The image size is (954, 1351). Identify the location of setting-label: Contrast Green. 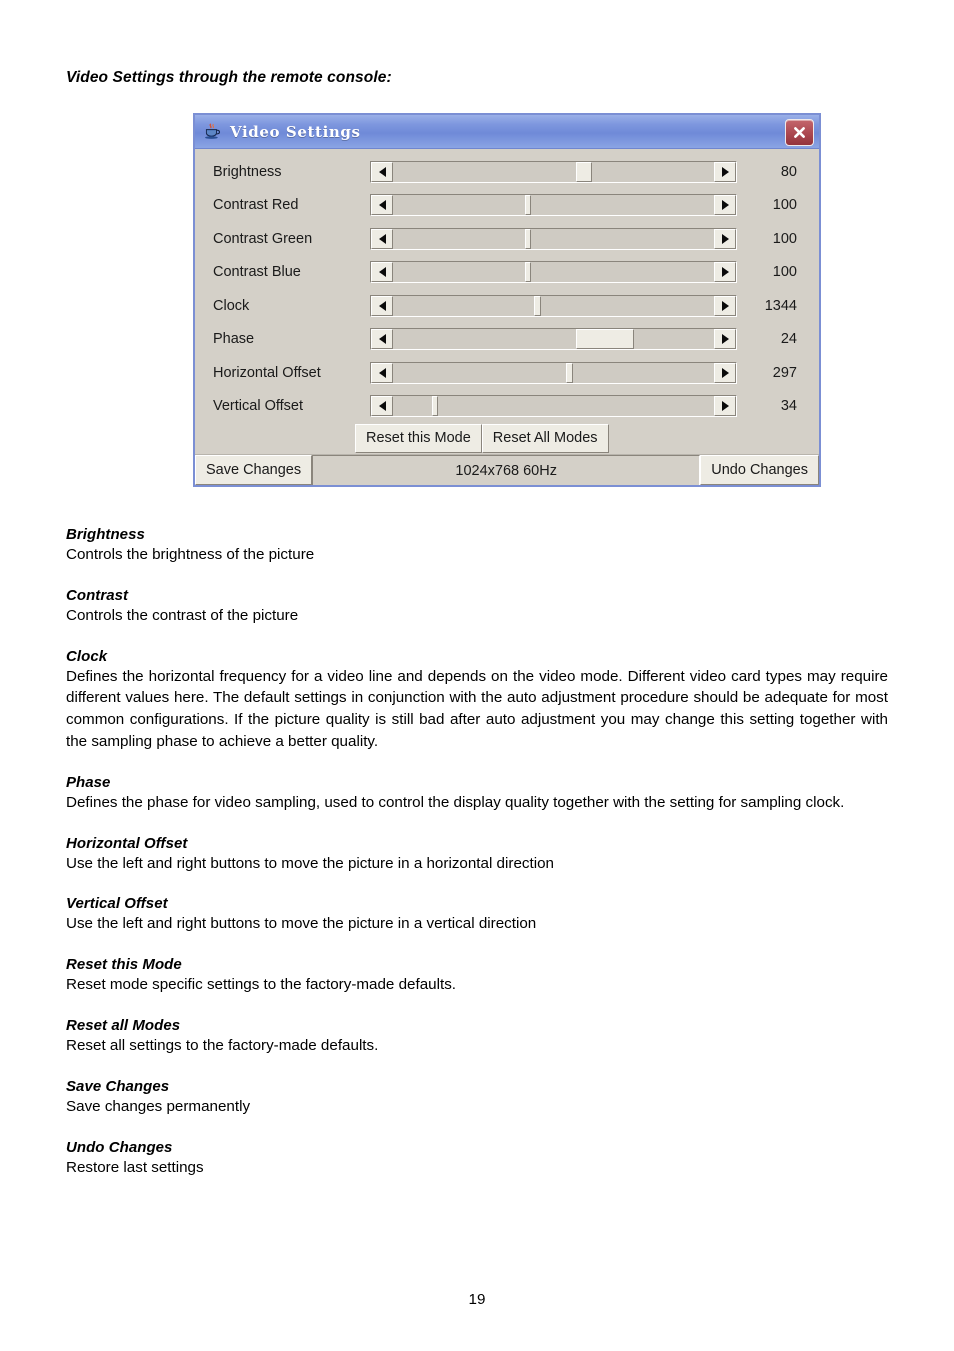
(263, 238).